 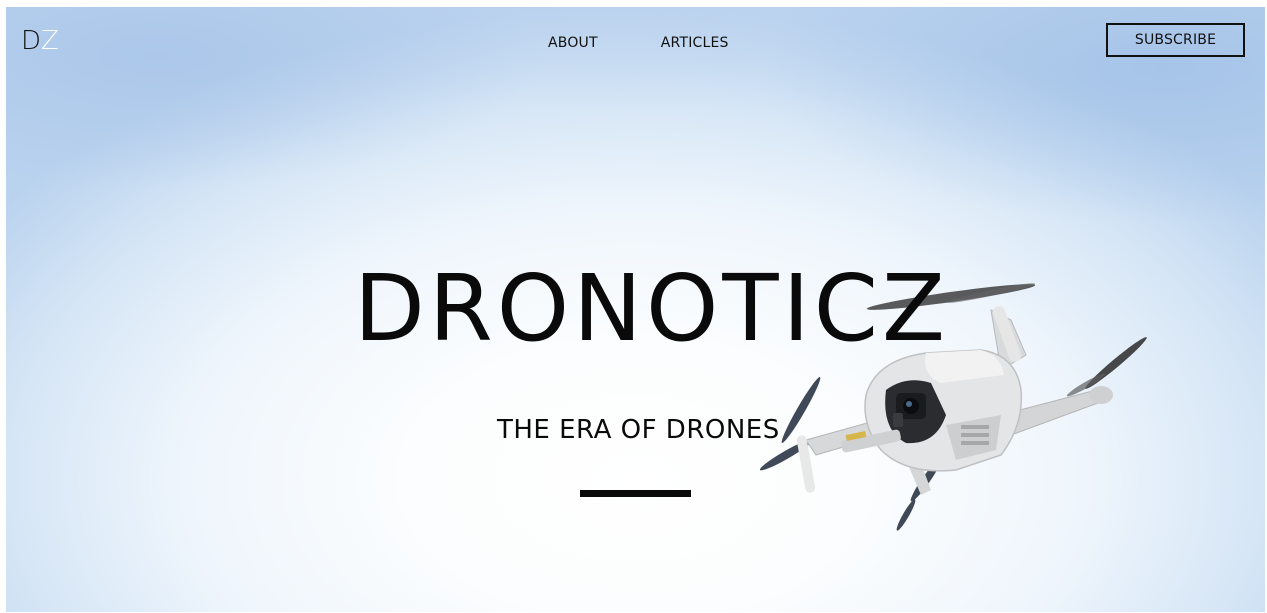 I want to click on logo-letter-z: Z, so click(x=50, y=41).